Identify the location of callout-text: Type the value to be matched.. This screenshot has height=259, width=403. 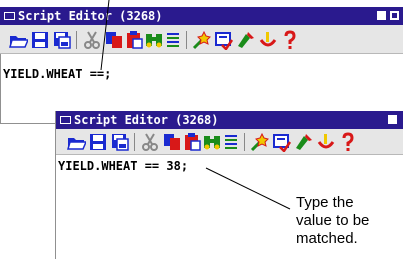
(332, 221).